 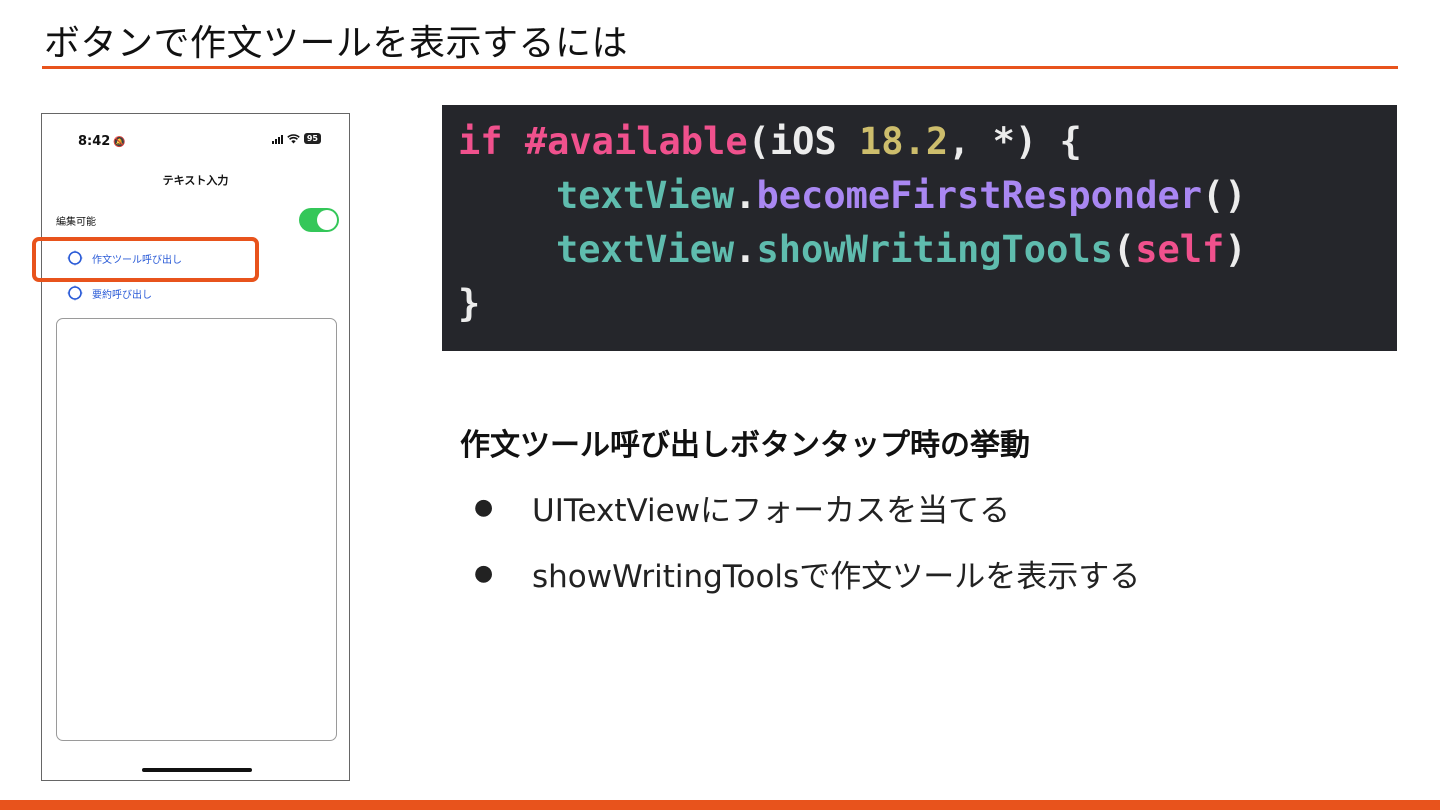 What do you see at coordinates (745, 445) in the screenshot?
I see `section-heading: 作文ツール呼び出しボタンタップ時の挙動` at bounding box center [745, 445].